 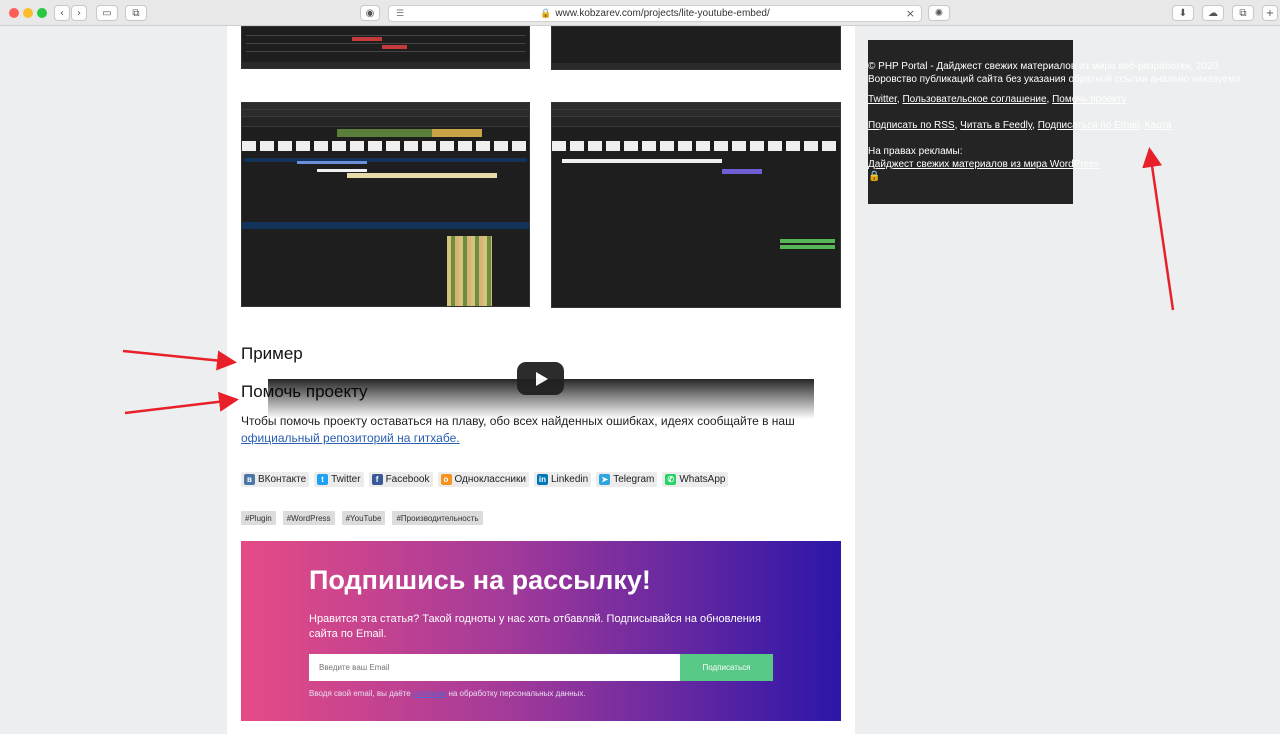 What do you see at coordinates (179, 360) in the screenshot?
I see `arrow-to-example` at bounding box center [179, 360].